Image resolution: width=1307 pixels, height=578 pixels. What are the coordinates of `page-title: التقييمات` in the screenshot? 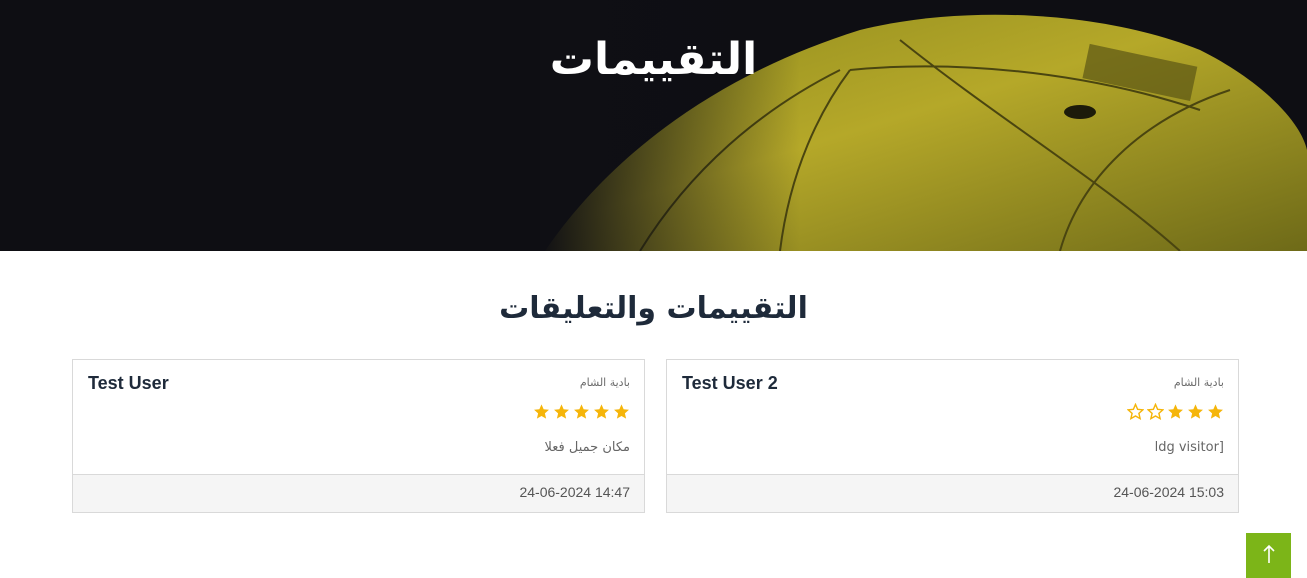 It's located at (653, 59).